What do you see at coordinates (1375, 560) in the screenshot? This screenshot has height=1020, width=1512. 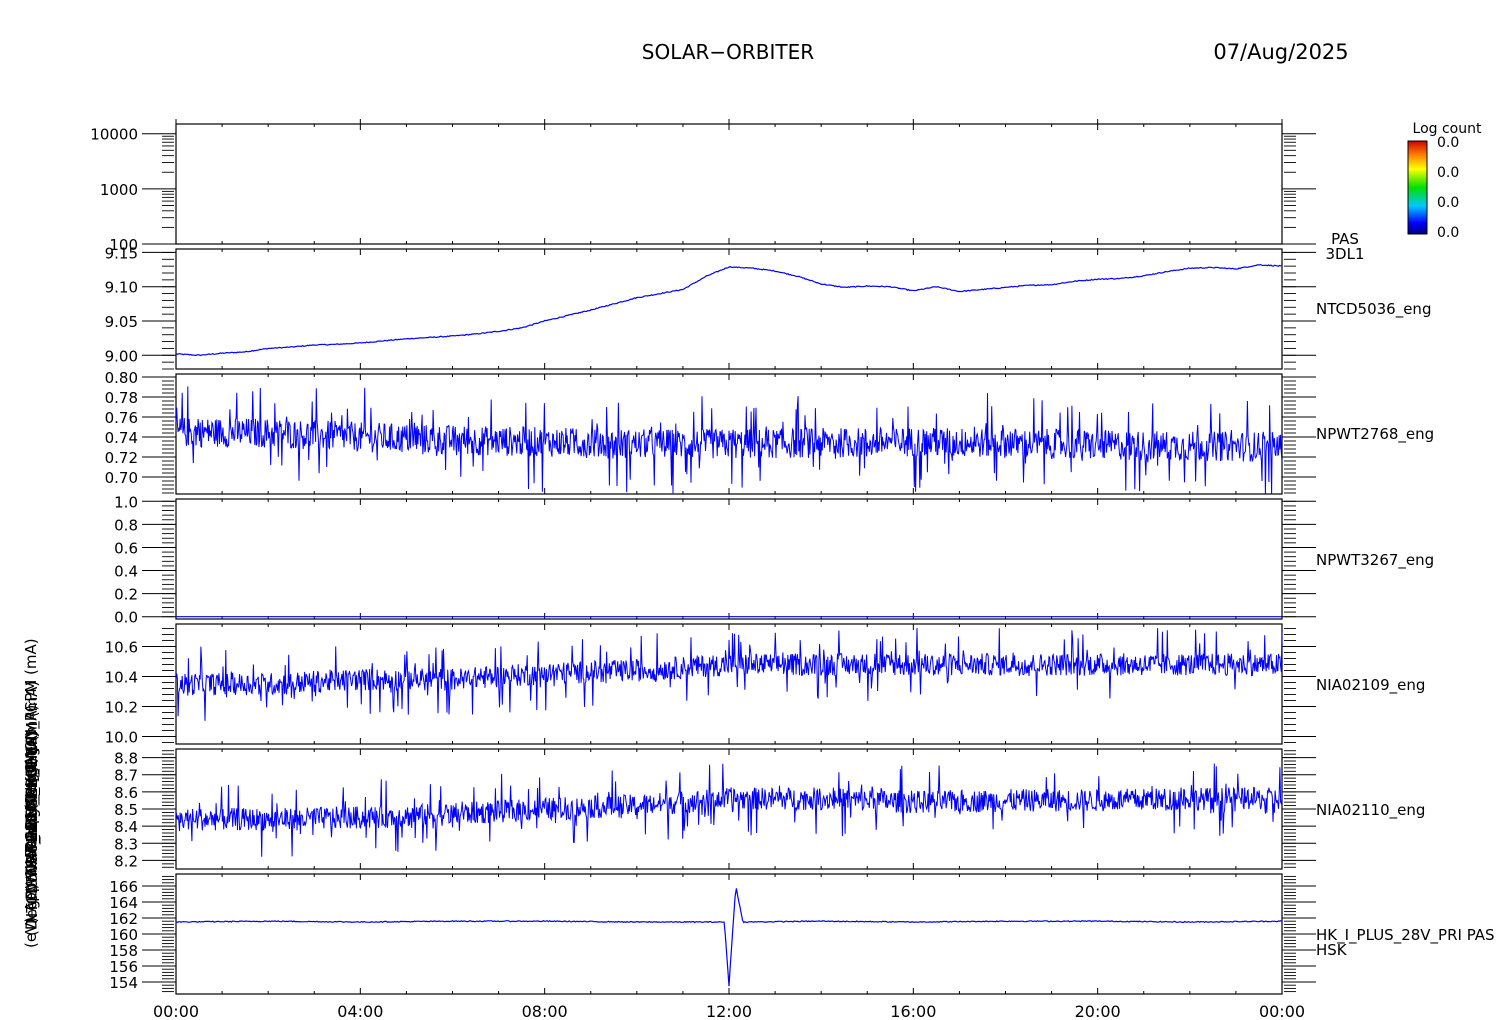 I see `panel-label: NPWT3267_eng` at bounding box center [1375, 560].